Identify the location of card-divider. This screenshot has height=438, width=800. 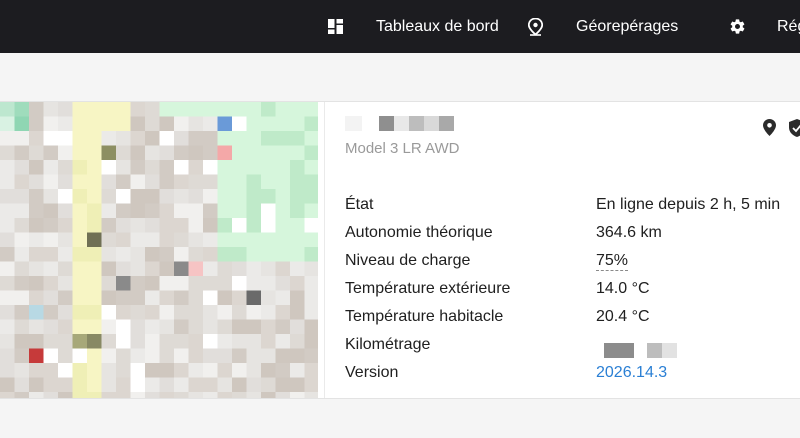
(324, 250).